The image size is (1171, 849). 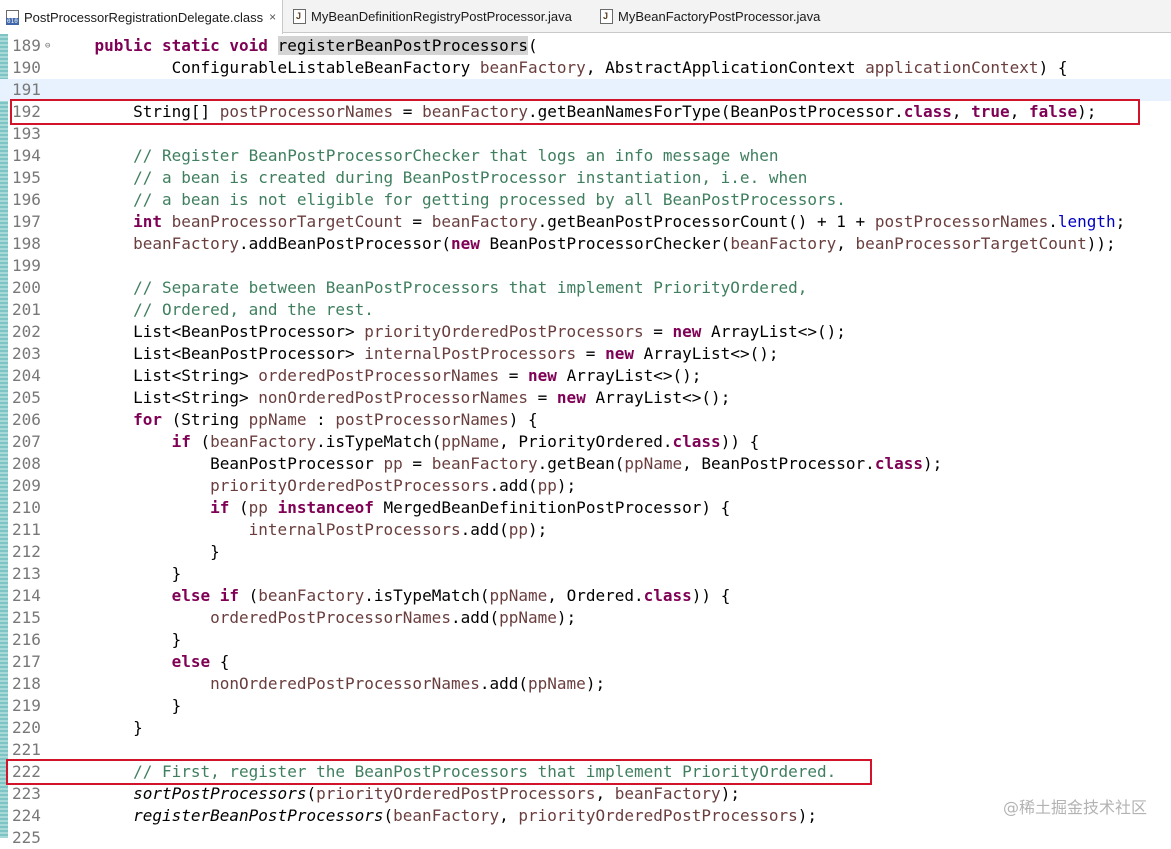 I want to click on code-token: MergedBeanDefinitionPostProcessor) {, so click(x=552, y=507).